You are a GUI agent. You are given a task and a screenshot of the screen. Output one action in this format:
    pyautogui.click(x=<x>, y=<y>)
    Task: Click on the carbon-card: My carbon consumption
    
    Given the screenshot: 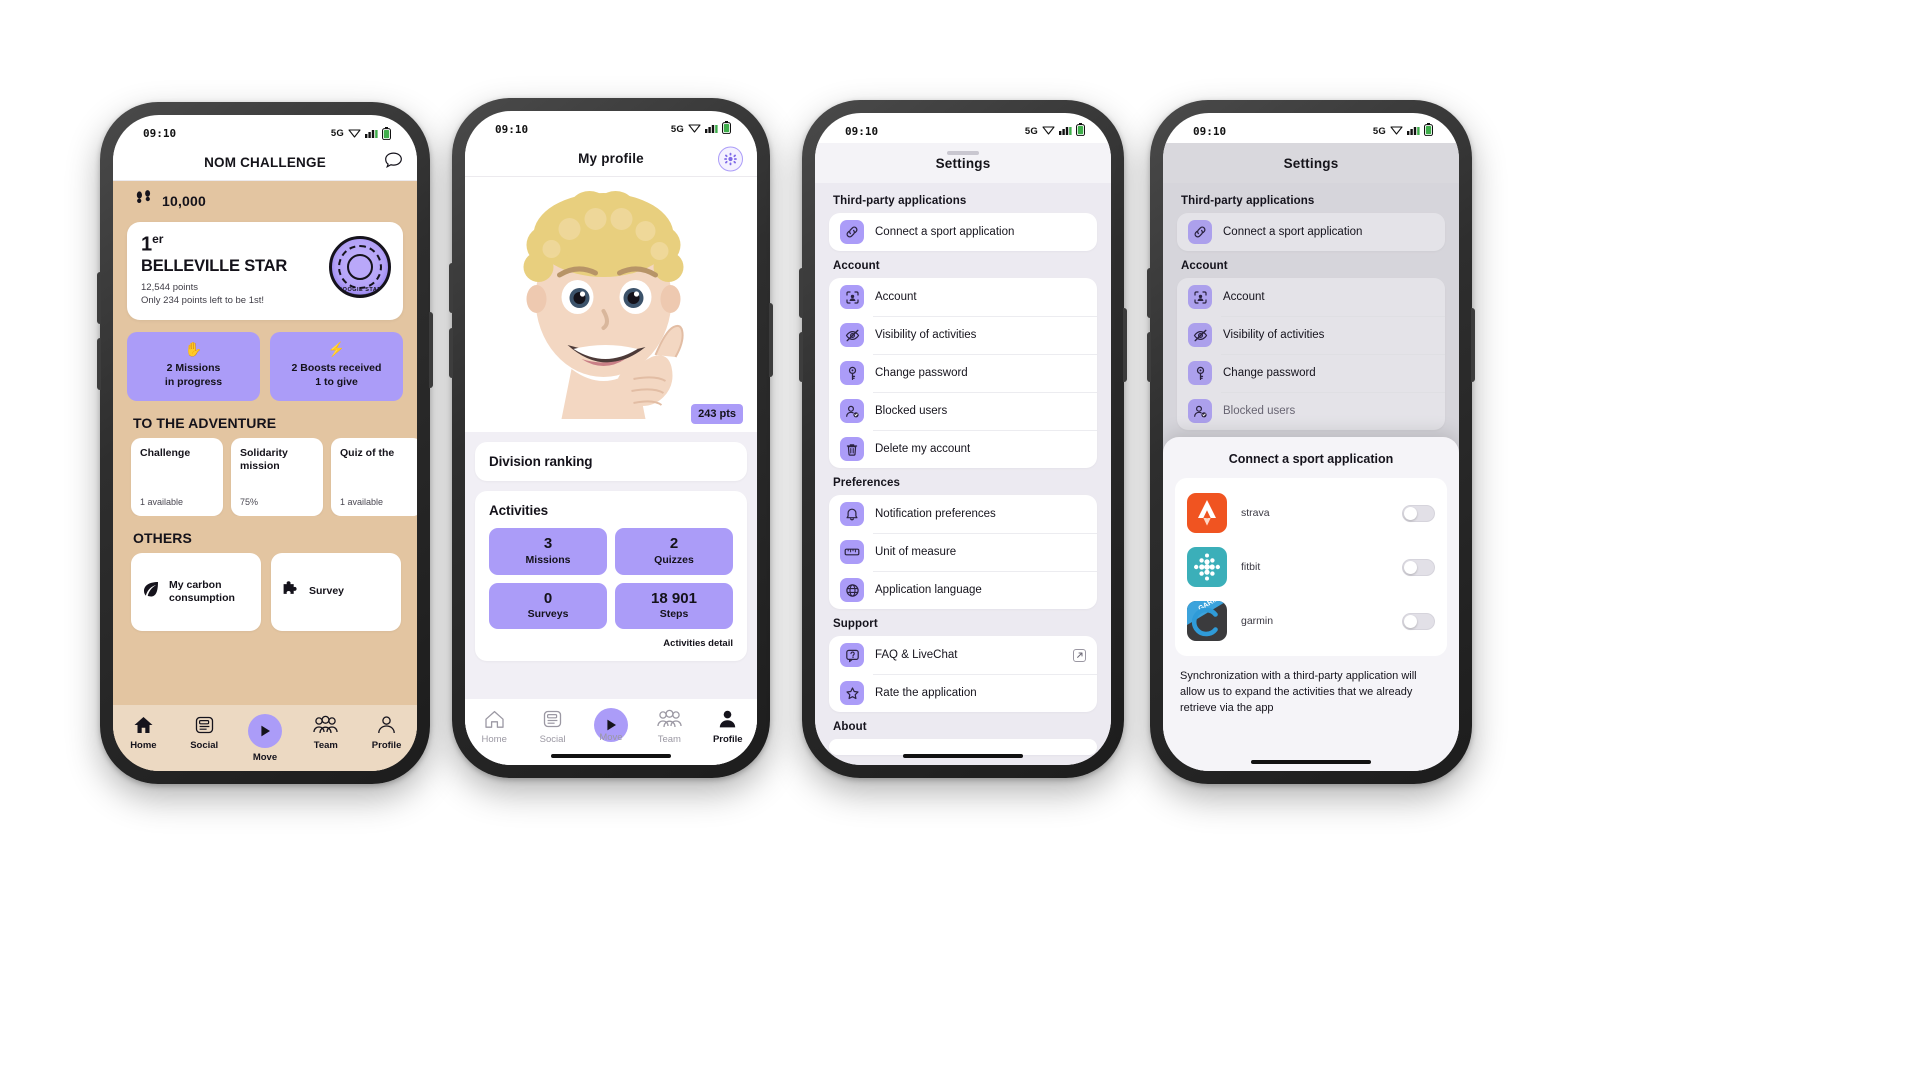 What is the action you would take?
    pyautogui.click(x=196, y=591)
    